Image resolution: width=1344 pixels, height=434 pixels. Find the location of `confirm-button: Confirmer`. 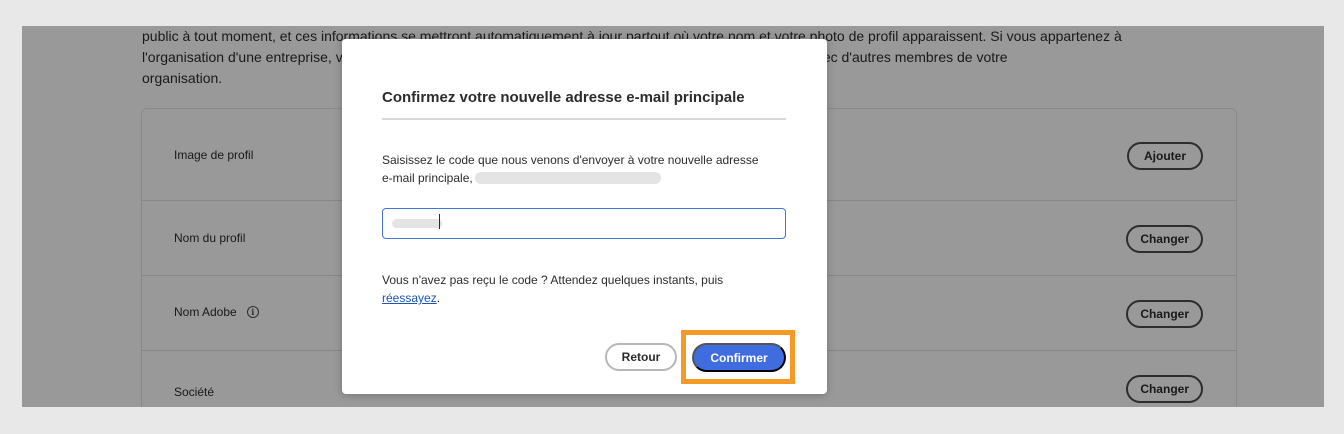

confirm-button: Confirmer is located at coordinates (739, 357).